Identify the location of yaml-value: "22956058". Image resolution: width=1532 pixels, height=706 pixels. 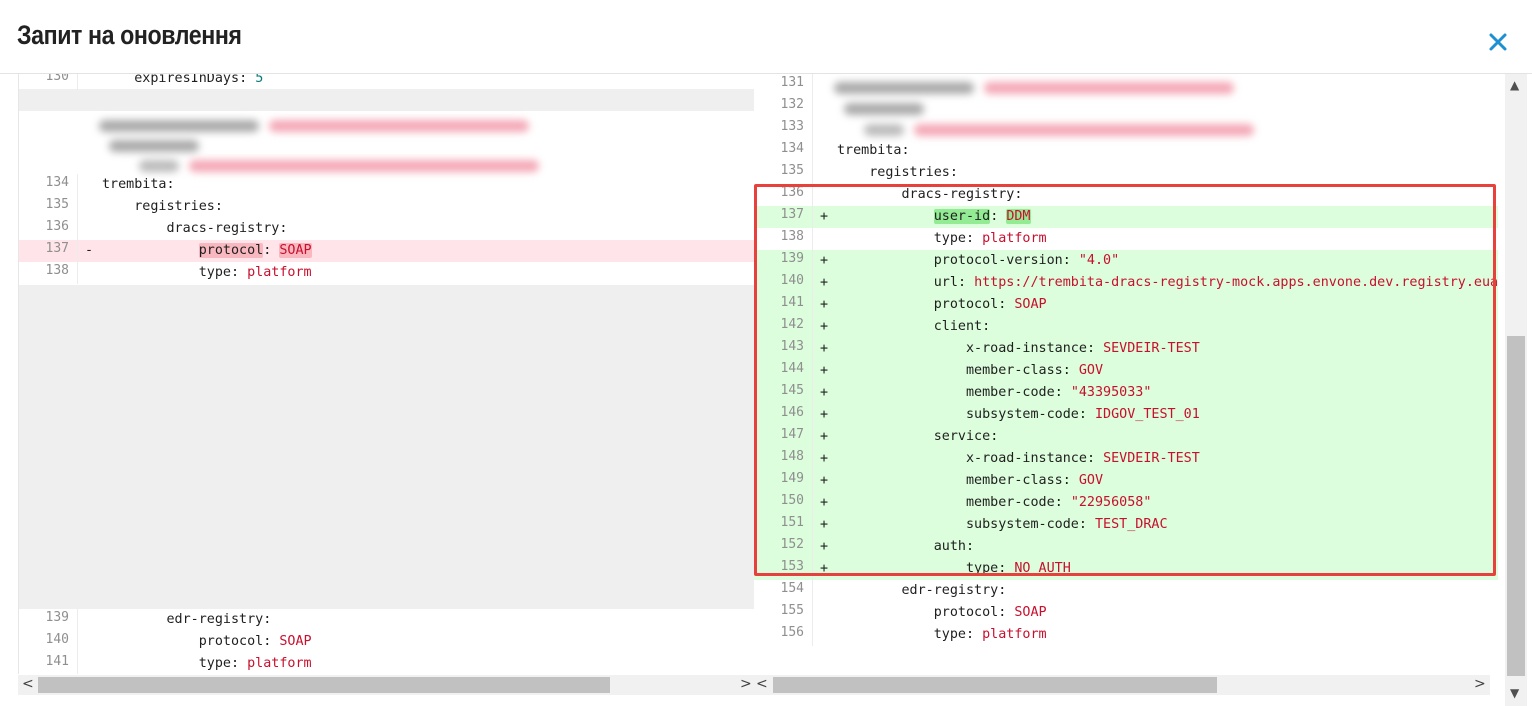
(1111, 502).